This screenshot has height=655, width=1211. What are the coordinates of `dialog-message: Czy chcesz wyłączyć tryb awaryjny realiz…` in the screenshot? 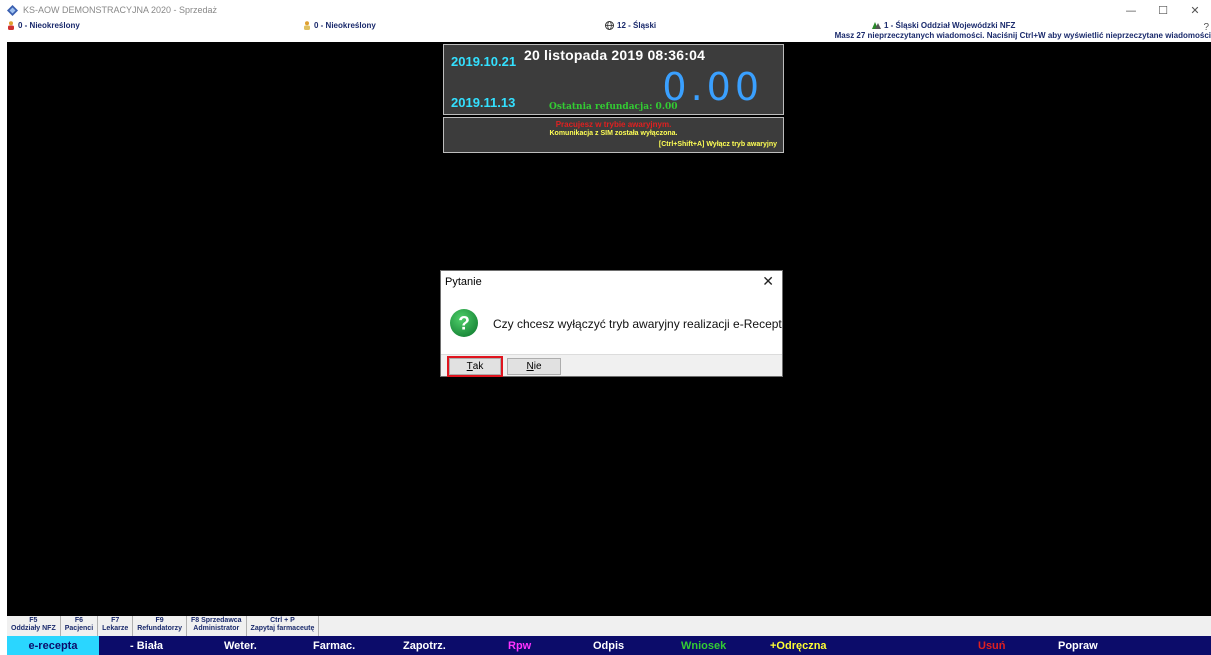 It's located at (637, 324).